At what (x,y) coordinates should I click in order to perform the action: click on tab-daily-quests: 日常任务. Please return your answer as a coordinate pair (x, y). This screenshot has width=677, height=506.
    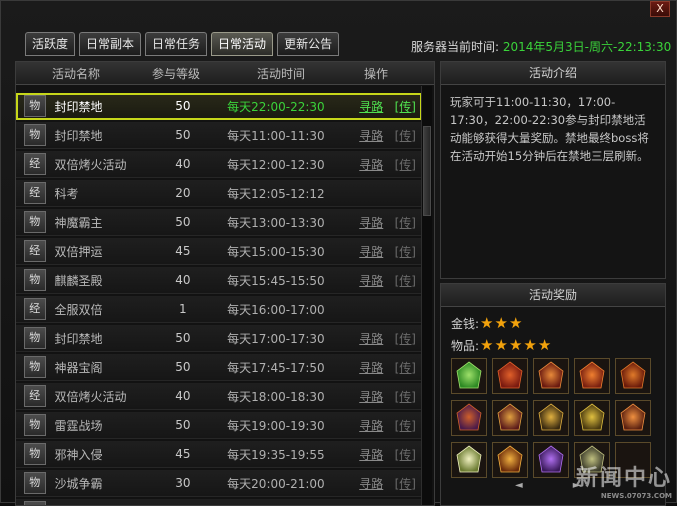
    Looking at the image, I should click on (176, 44).